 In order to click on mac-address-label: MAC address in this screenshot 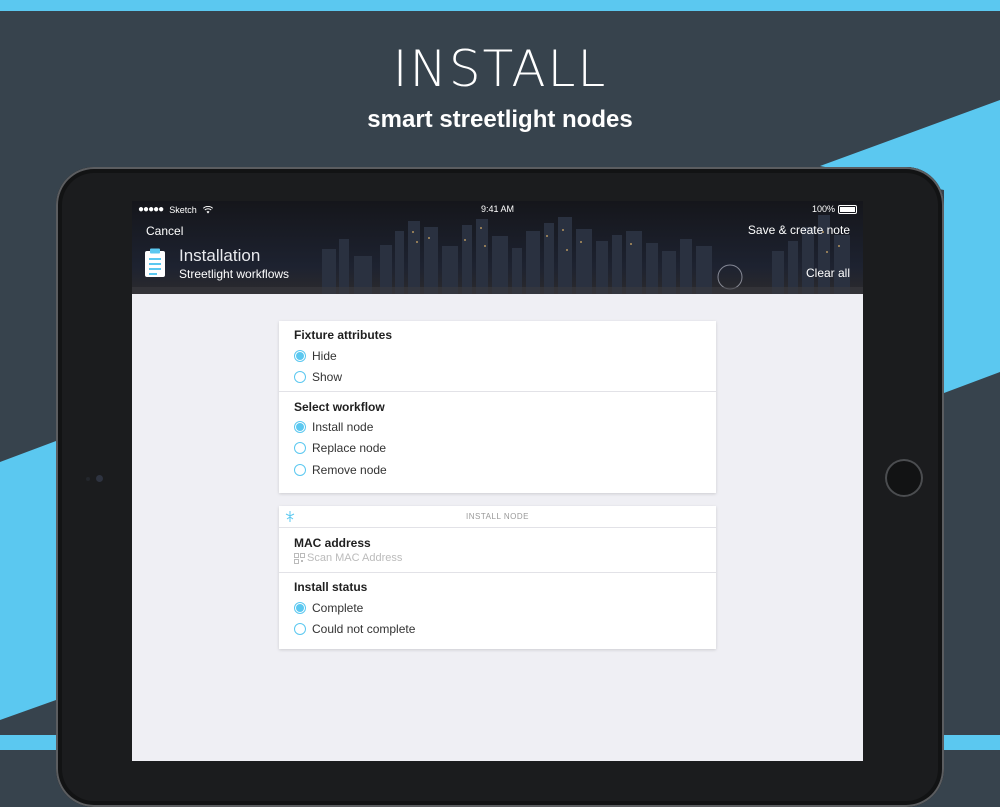, I will do `click(332, 543)`.